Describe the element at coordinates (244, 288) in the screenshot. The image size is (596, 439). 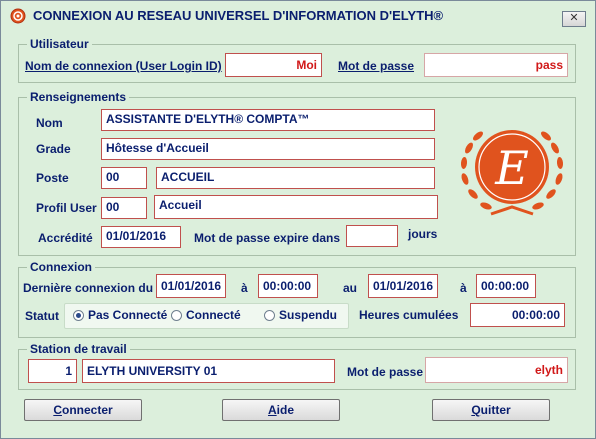
I see `a-label-1: à` at that location.